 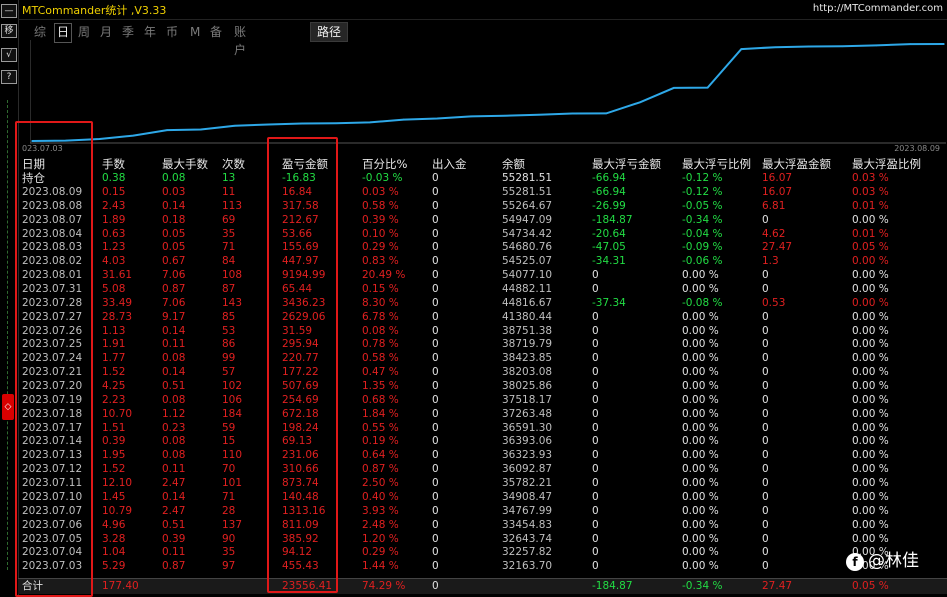 What do you see at coordinates (174, 413) in the screenshot?
I see `cell-max-lots: 1.12` at bounding box center [174, 413].